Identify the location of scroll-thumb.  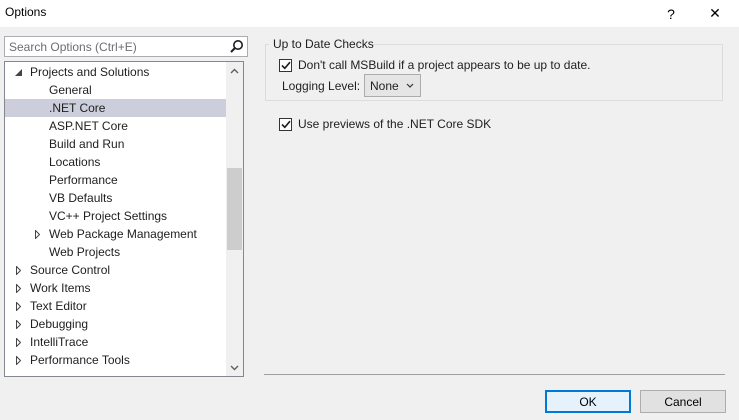
(234, 209).